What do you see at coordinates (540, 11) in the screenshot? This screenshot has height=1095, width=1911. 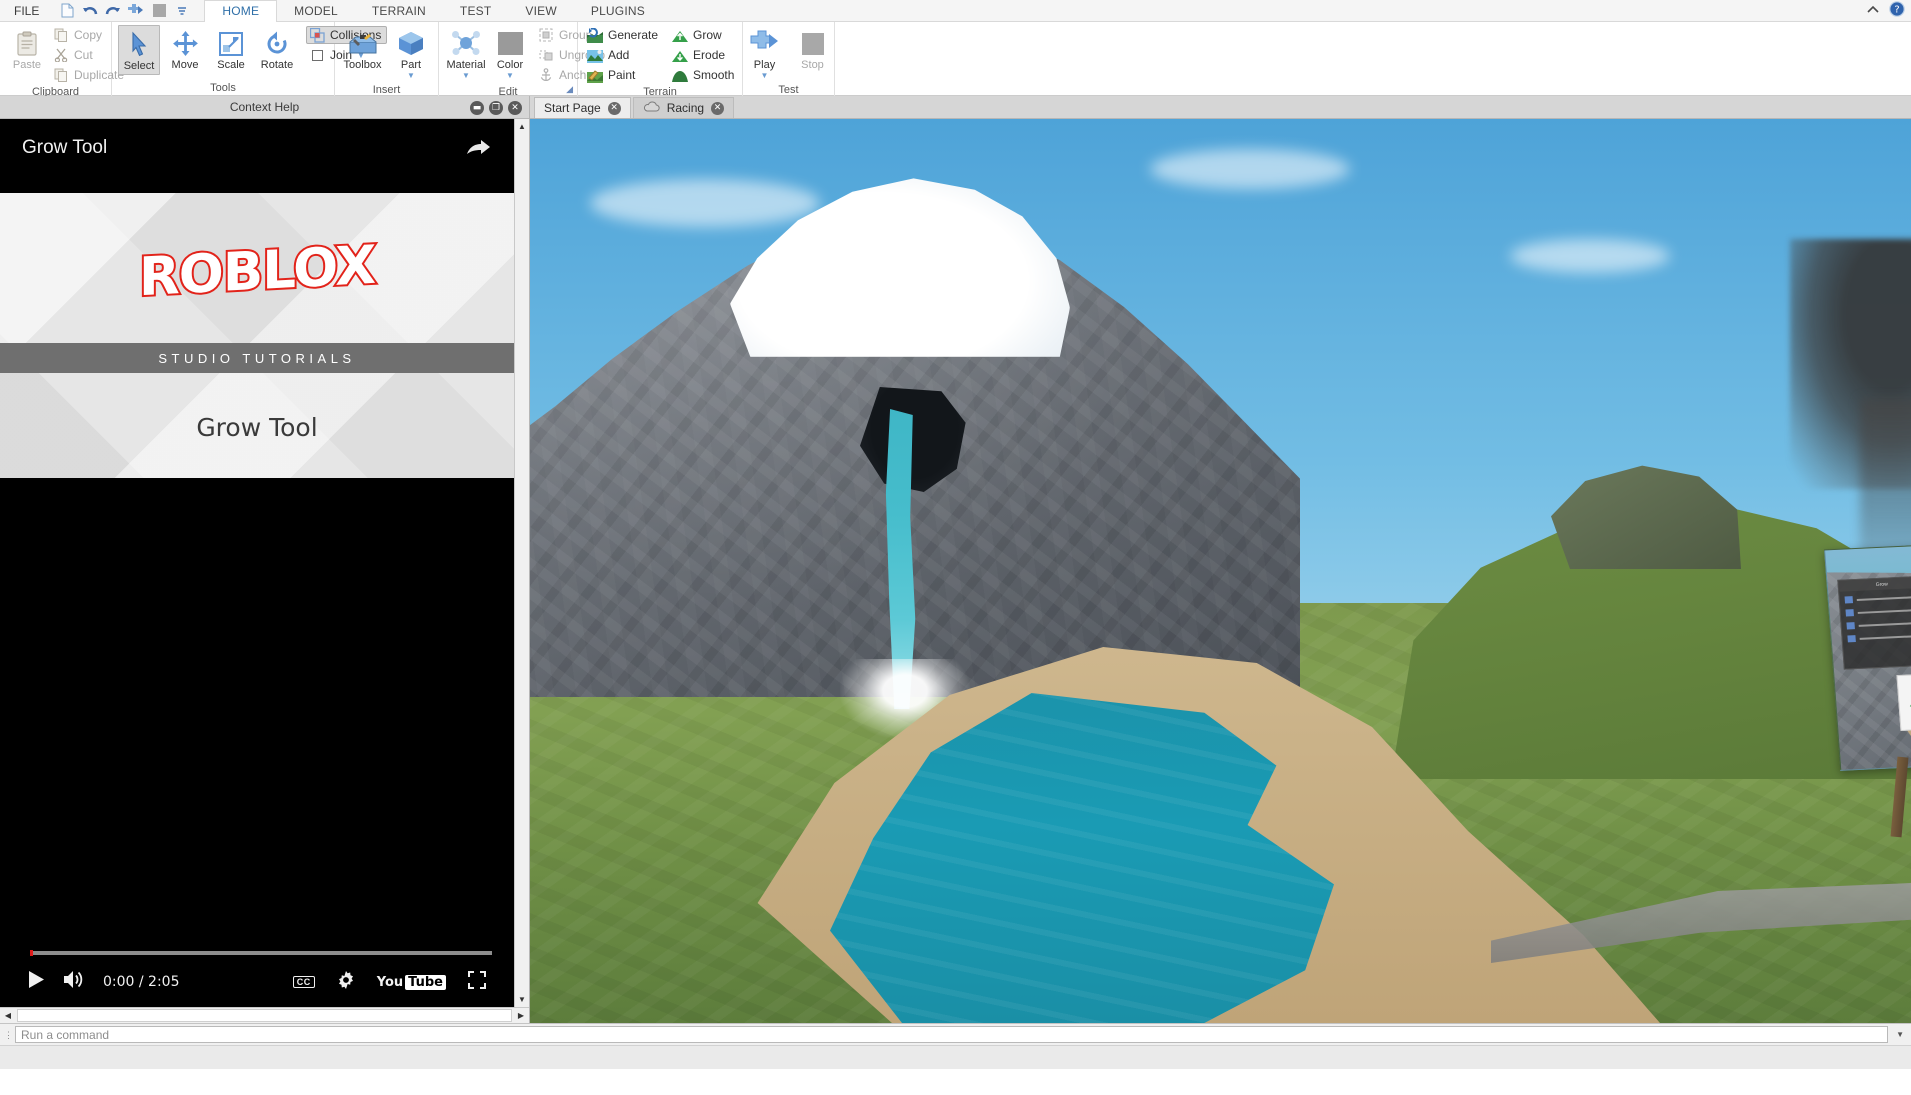 I see `ribbon-tab-view: VIEW` at bounding box center [540, 11].